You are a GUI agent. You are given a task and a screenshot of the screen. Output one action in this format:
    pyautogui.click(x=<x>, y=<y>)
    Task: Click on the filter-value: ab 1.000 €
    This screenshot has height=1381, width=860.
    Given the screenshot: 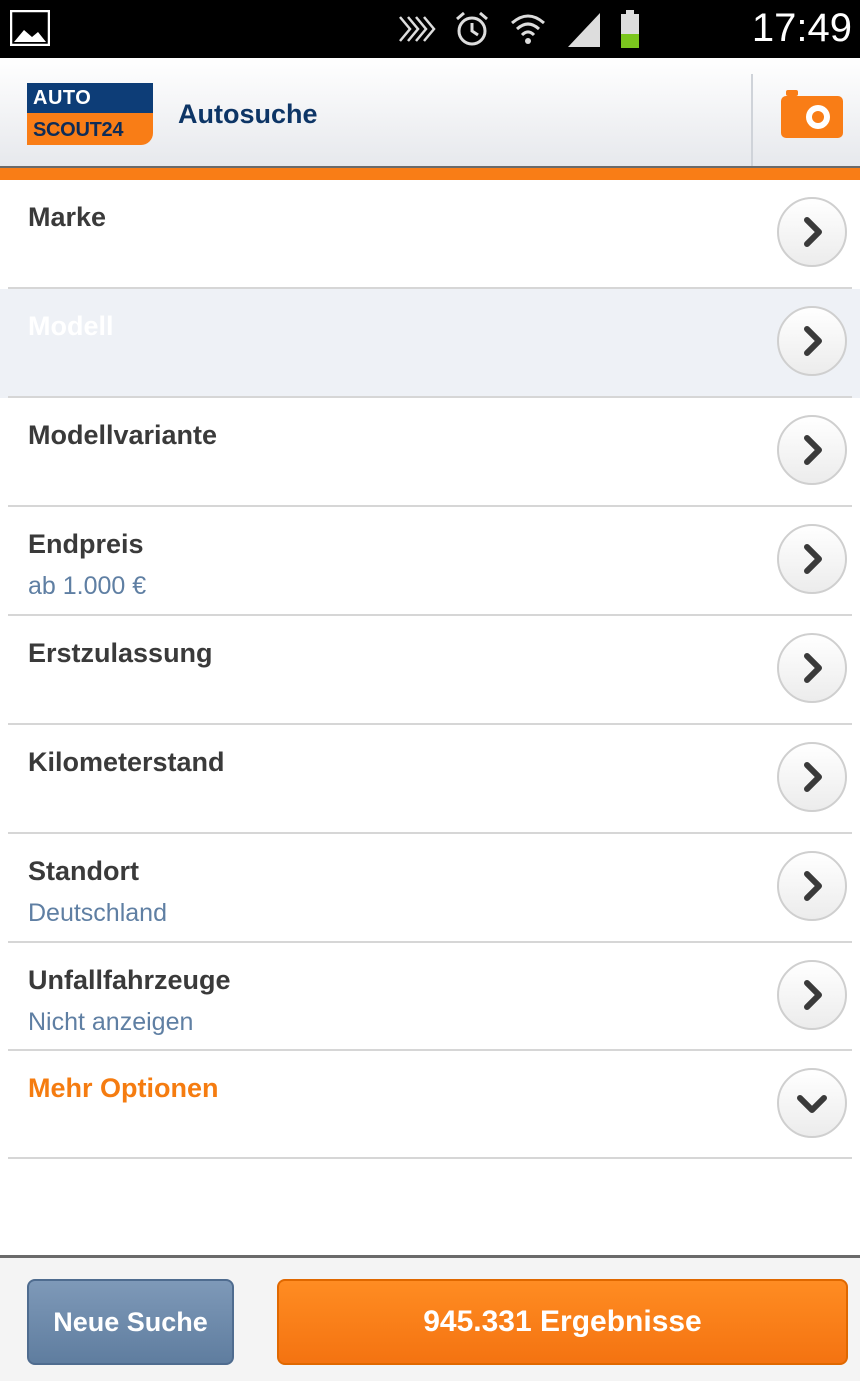 What is the action you would take?
    pyautogui.click(x=87, y=586)
    